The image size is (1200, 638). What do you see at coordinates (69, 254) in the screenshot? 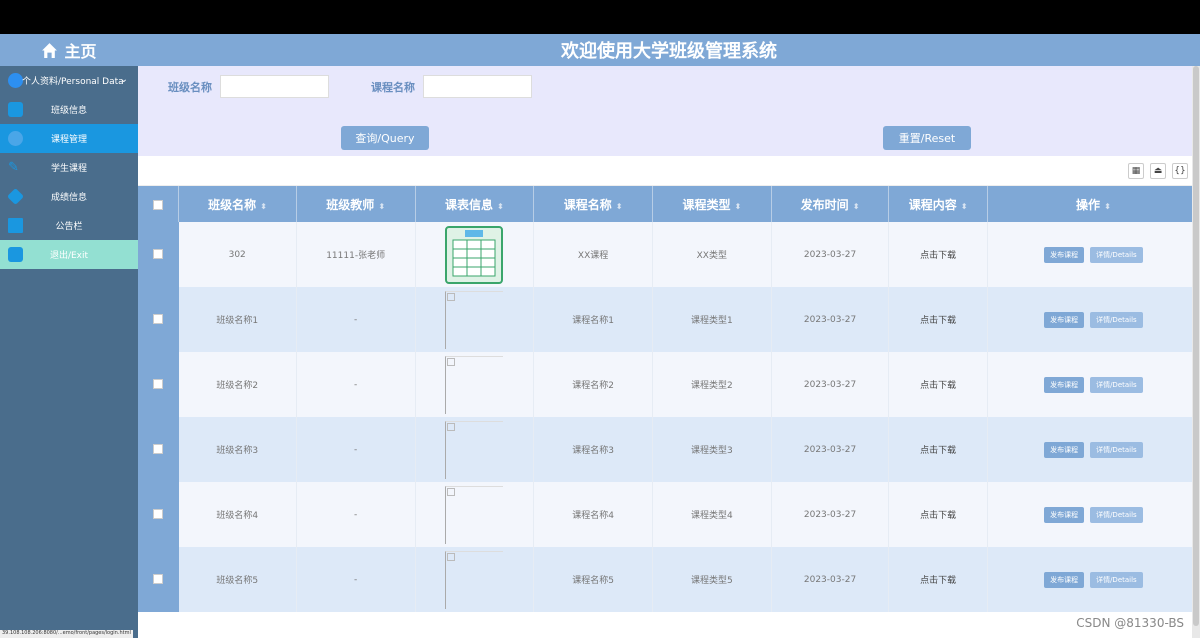
I see `sidebar-item-exit: 退出/Exit` at bounding box center [69, 254].